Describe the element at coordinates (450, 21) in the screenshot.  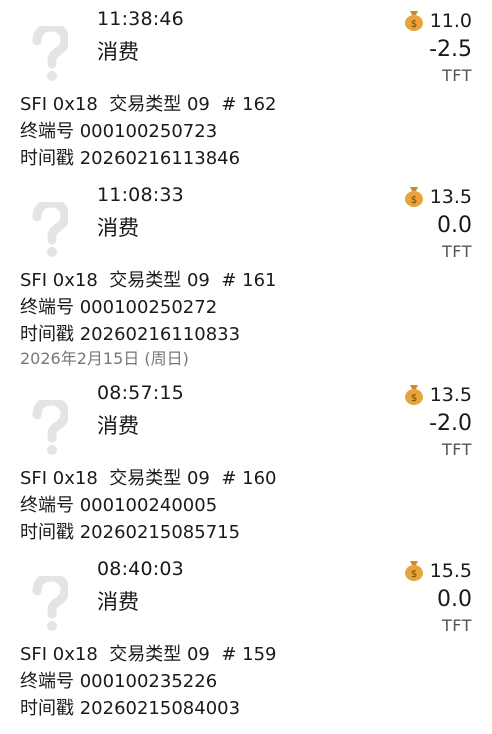
I see `balance-value: 11.0` at that location.